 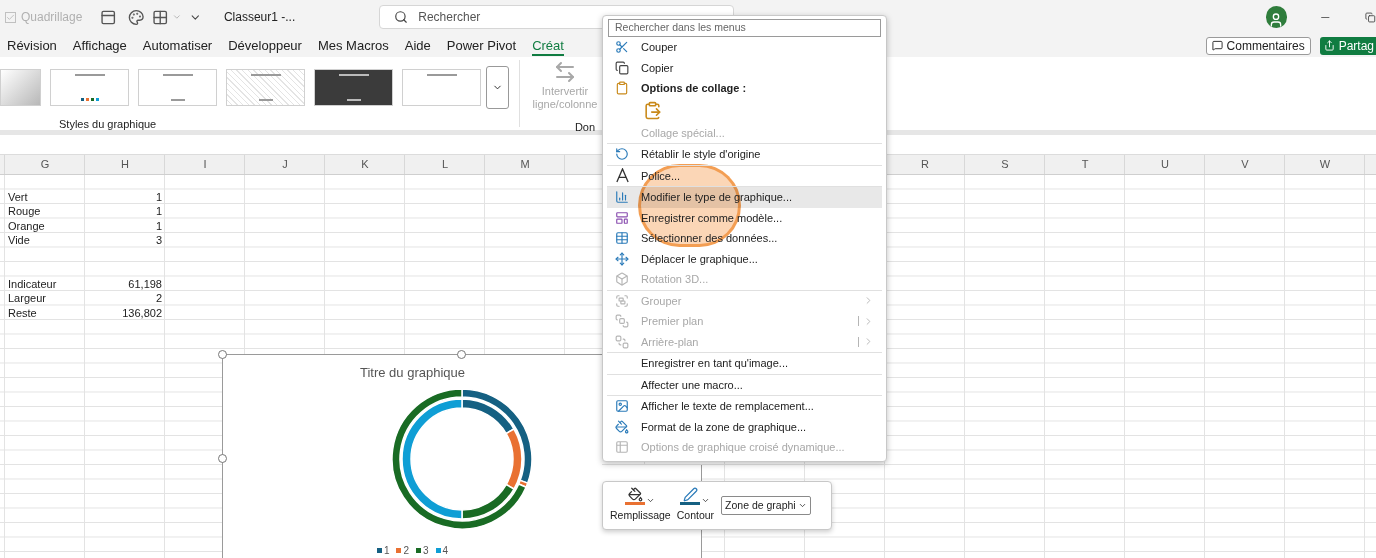 I want to click on column-header: K, so click(x=365, y=164).